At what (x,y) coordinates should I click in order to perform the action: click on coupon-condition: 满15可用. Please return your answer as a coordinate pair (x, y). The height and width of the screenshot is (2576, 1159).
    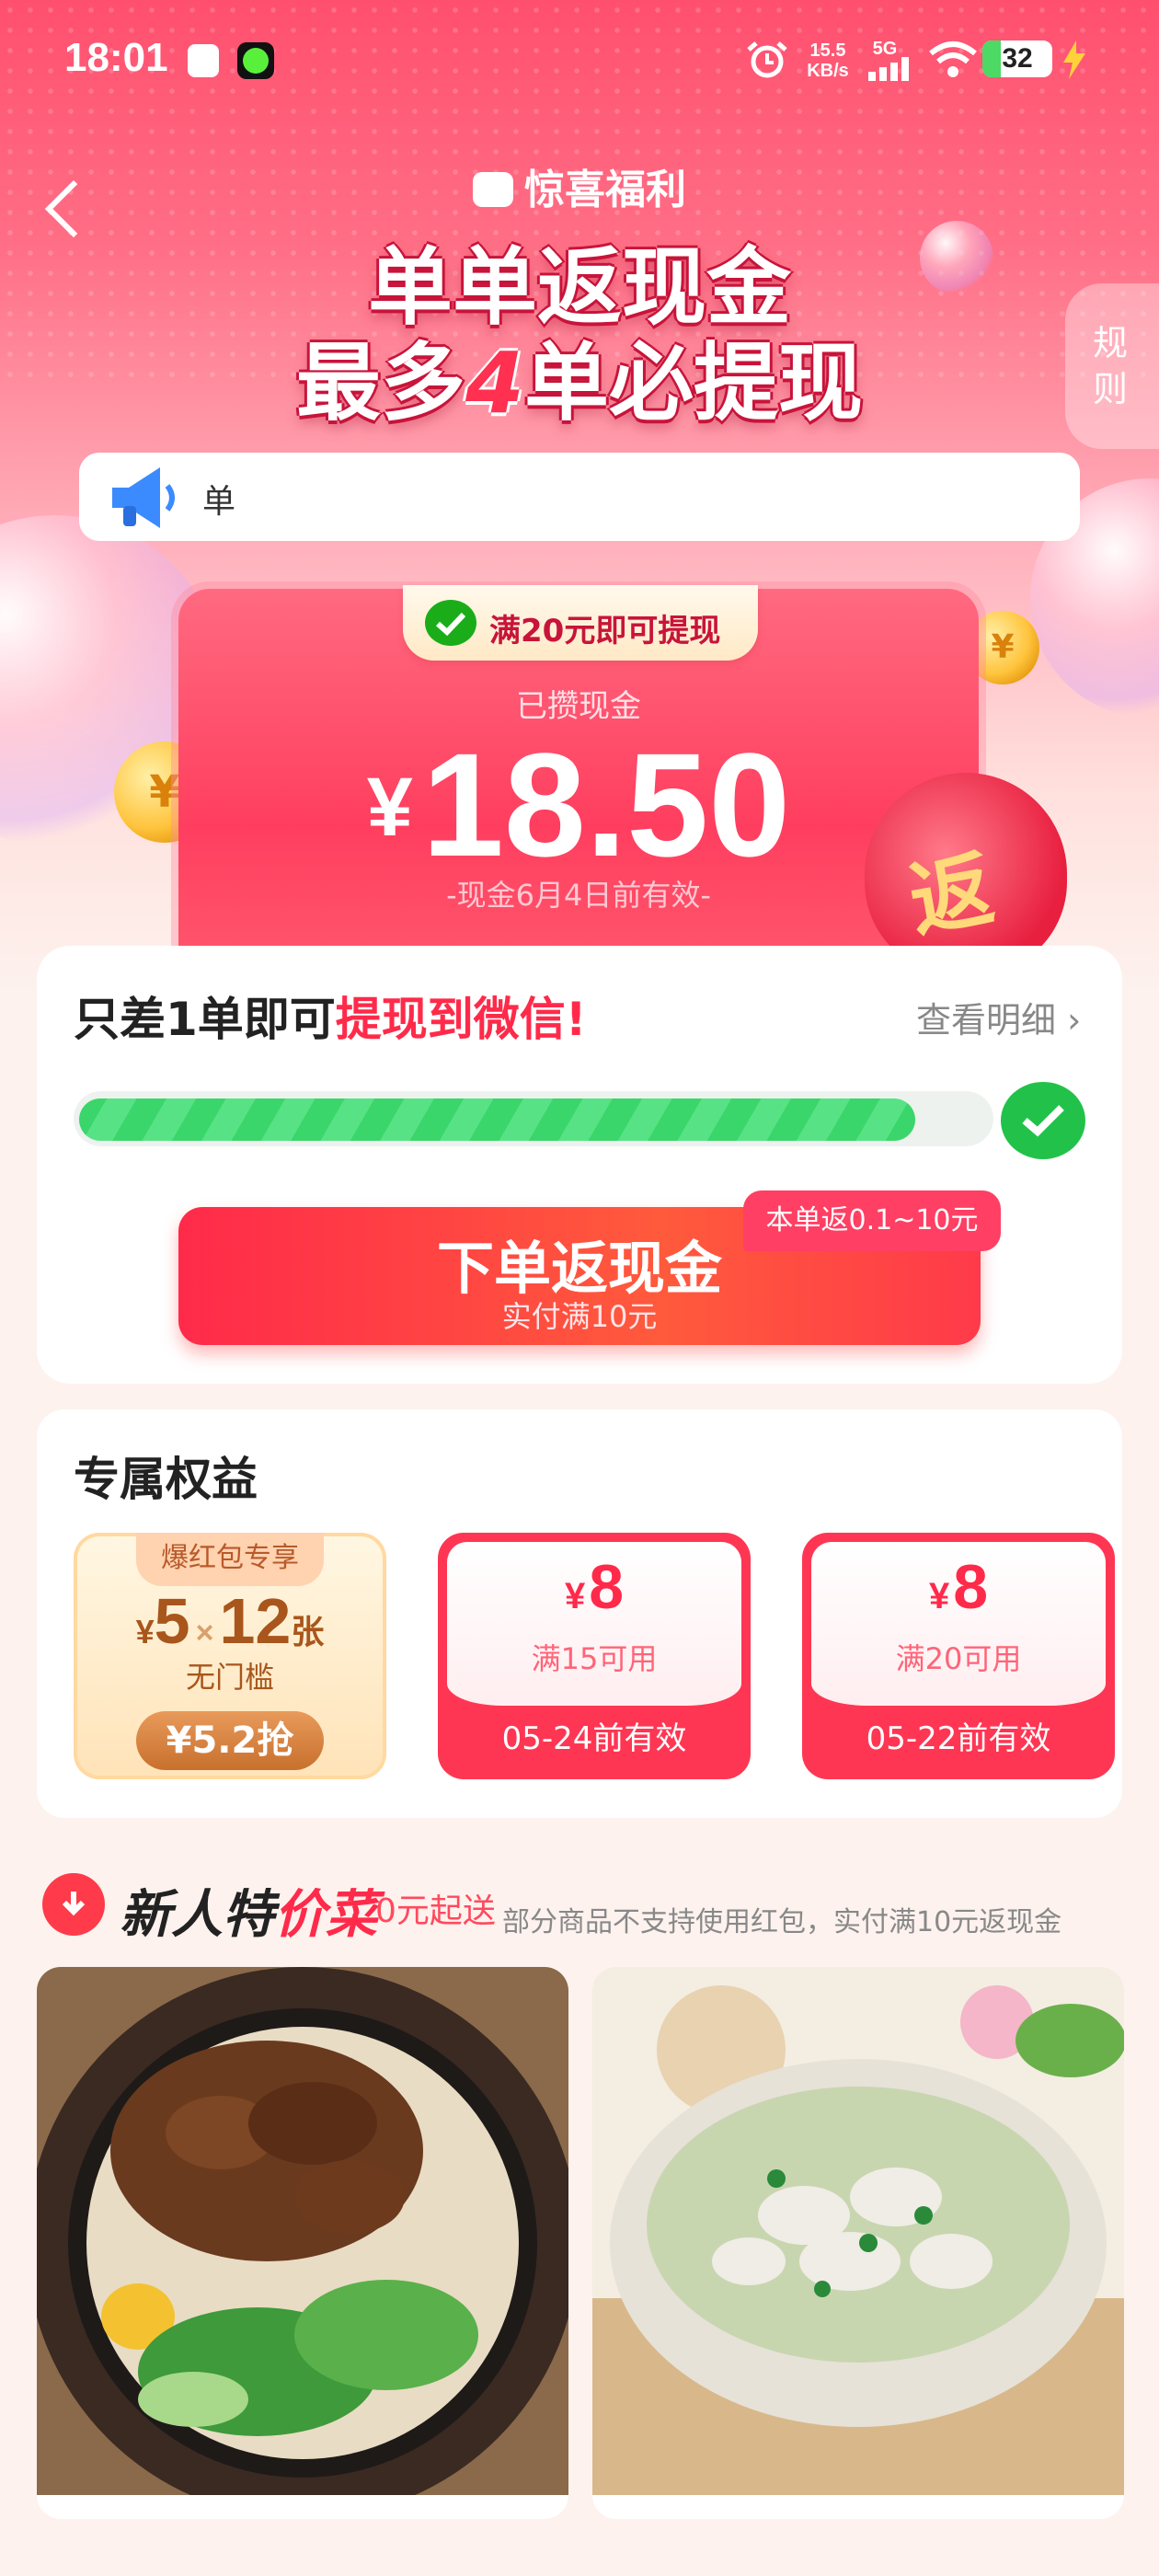
    Looking at the image, I should click on (594, 1658).